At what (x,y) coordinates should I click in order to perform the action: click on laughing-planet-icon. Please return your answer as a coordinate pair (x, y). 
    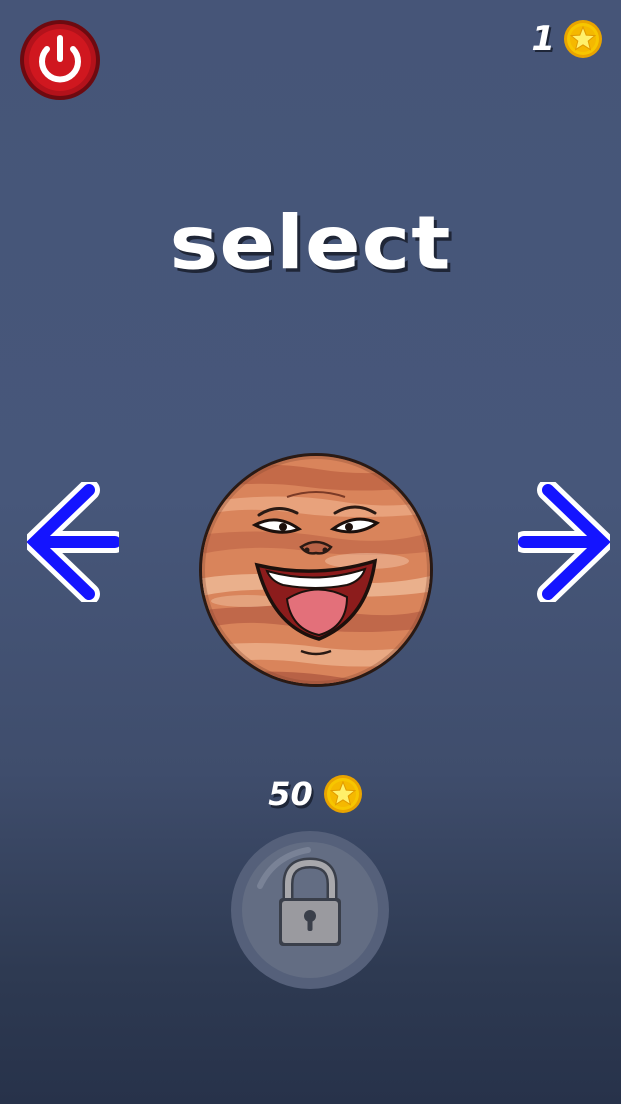
    Looking at the image, I should click on (316, 570).